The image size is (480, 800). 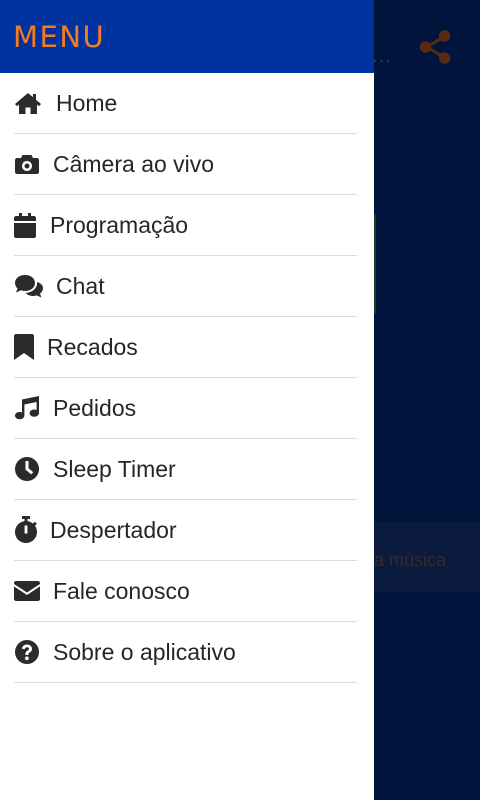 What do you see at coordinates (33, 469) in the screenshot?
I see `clock-icon` at bounding box center [33, 469].